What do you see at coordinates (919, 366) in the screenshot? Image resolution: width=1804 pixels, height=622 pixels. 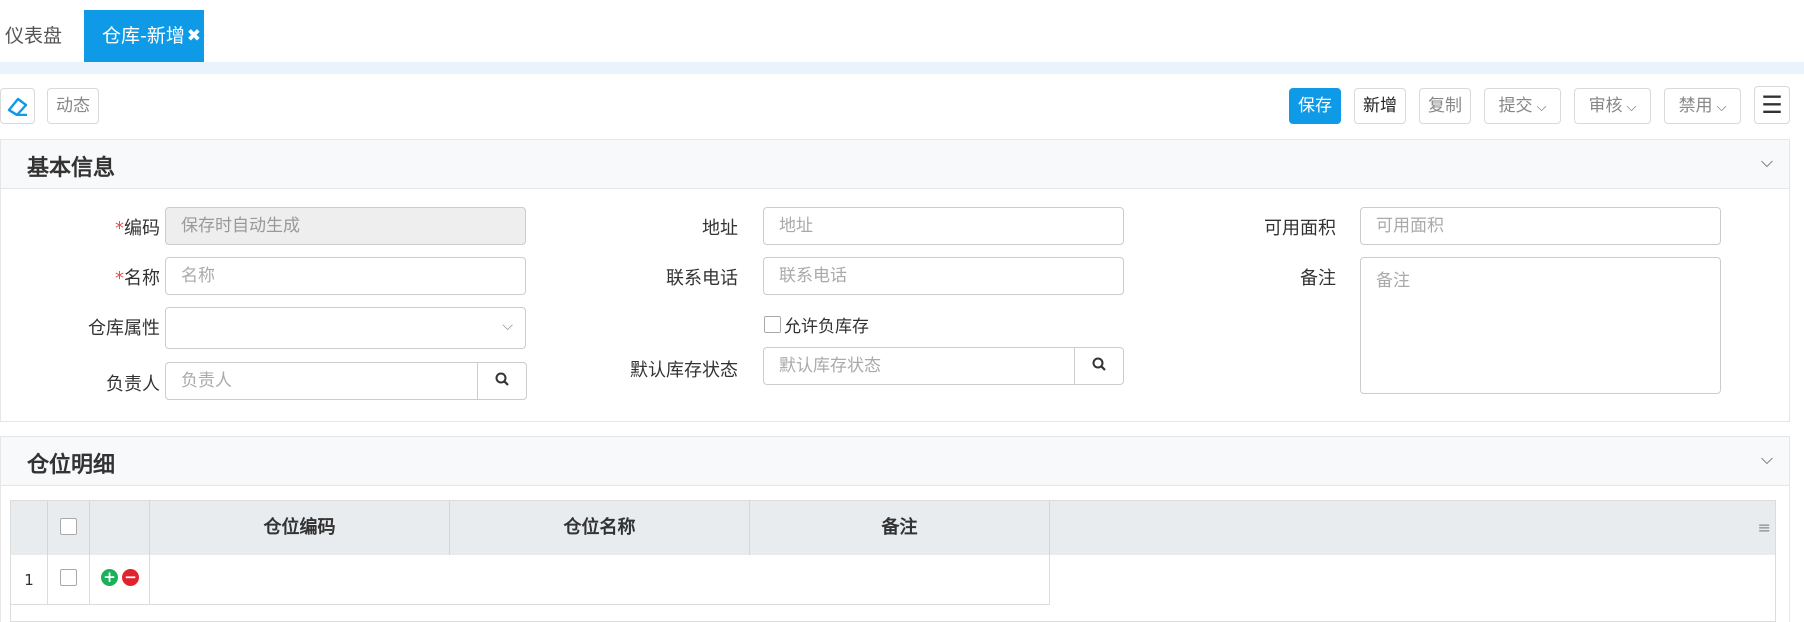 I see `default-status-input: 默认库存状态` at bounding box center [919, 366].